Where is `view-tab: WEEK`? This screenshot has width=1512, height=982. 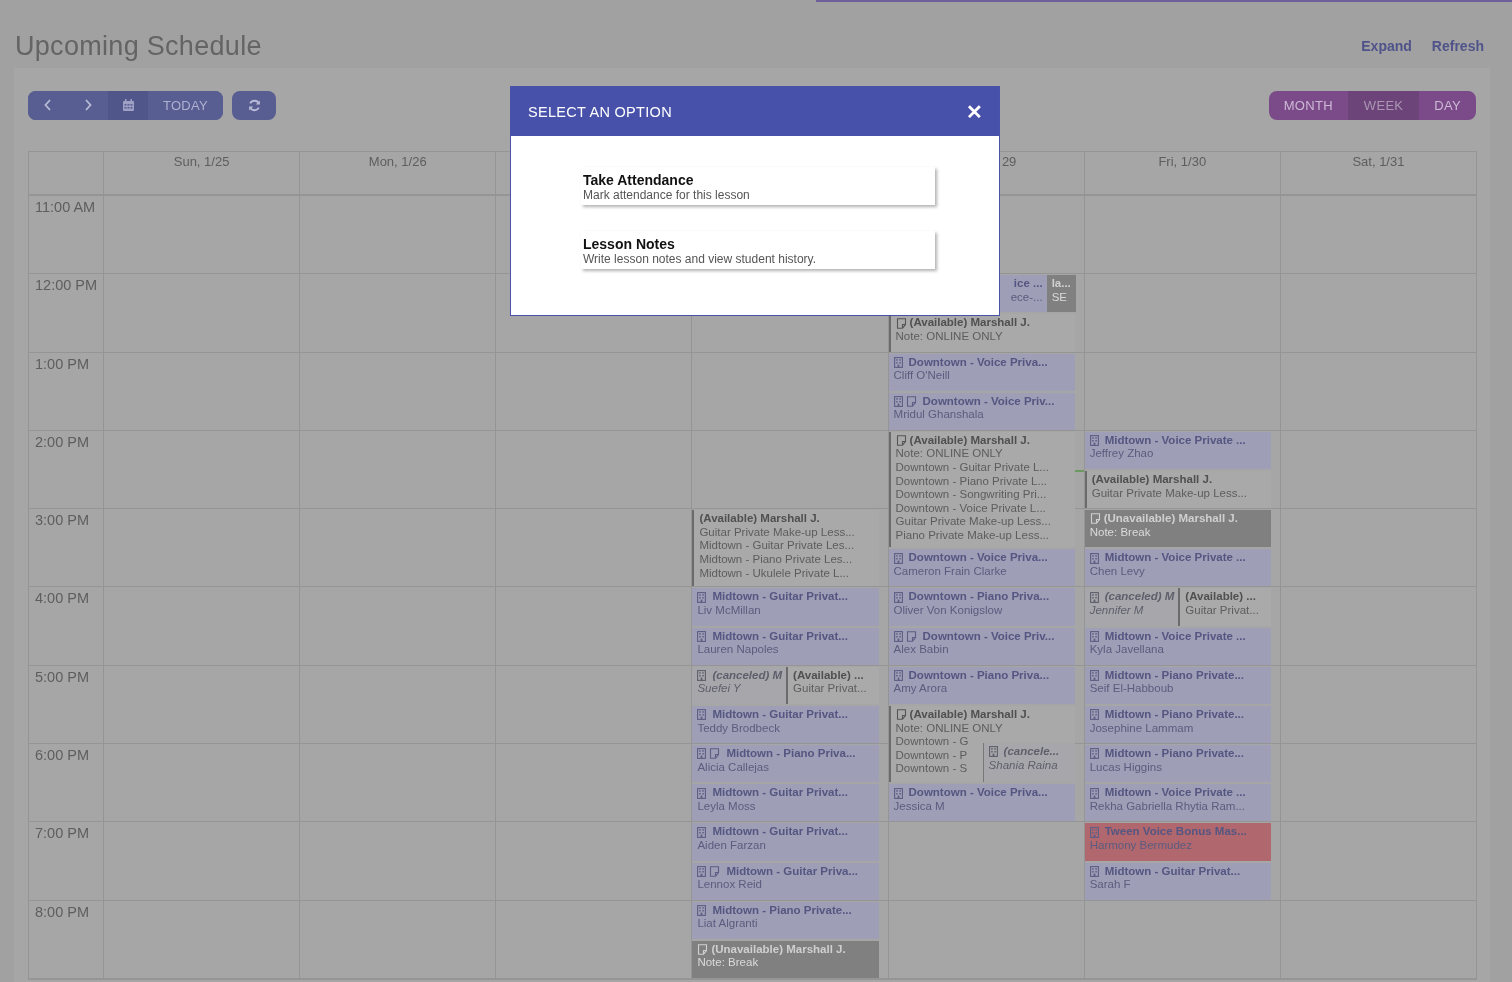
view-tab: WEEK is located at coordinates (1383, 105).